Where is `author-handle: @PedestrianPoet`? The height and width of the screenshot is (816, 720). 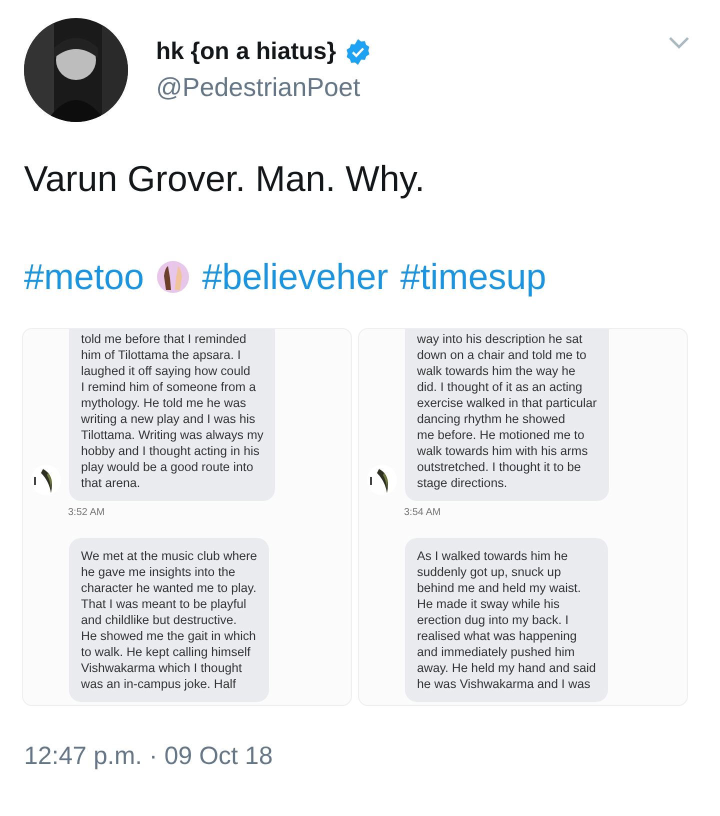 author-handle: @PedestrianPoet is located at coordinates (259, 87).